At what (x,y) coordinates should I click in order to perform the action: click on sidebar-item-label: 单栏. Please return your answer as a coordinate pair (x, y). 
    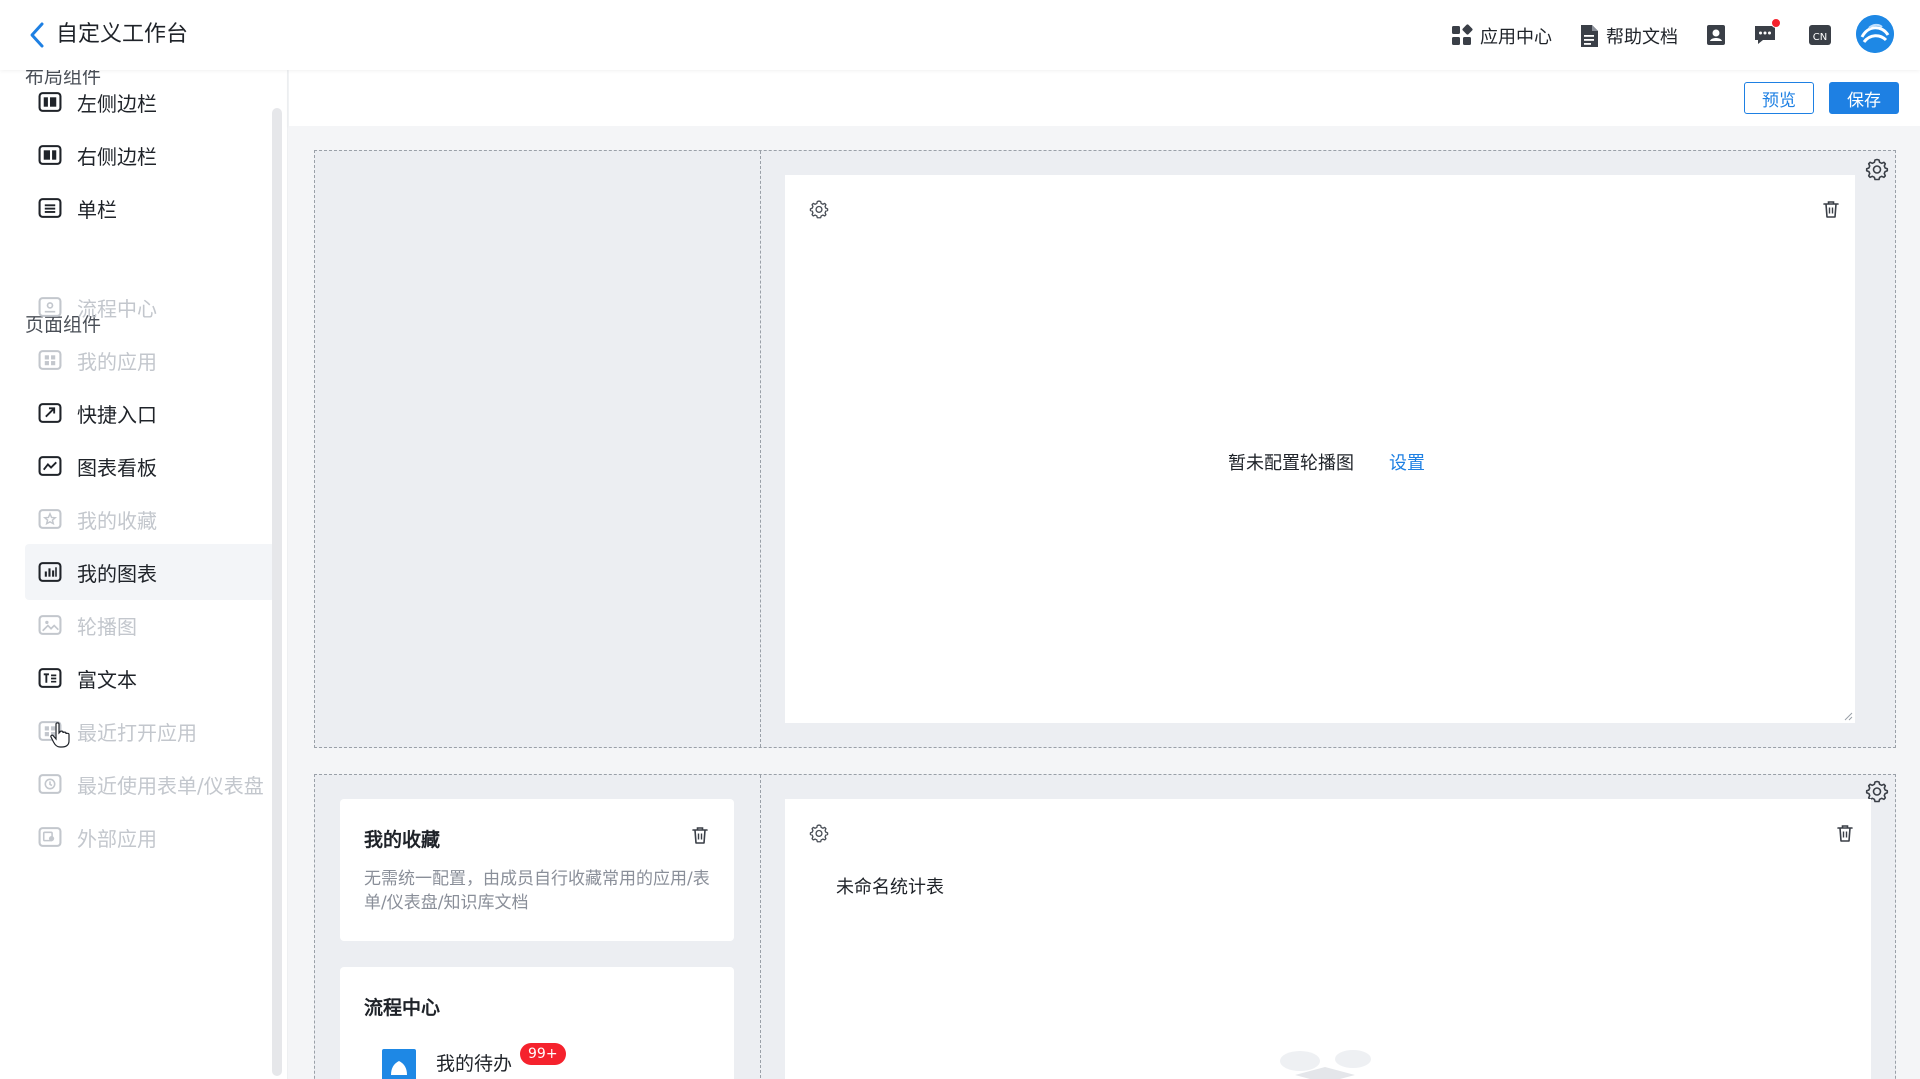
    Looking at the image, I should click on (97, 209).